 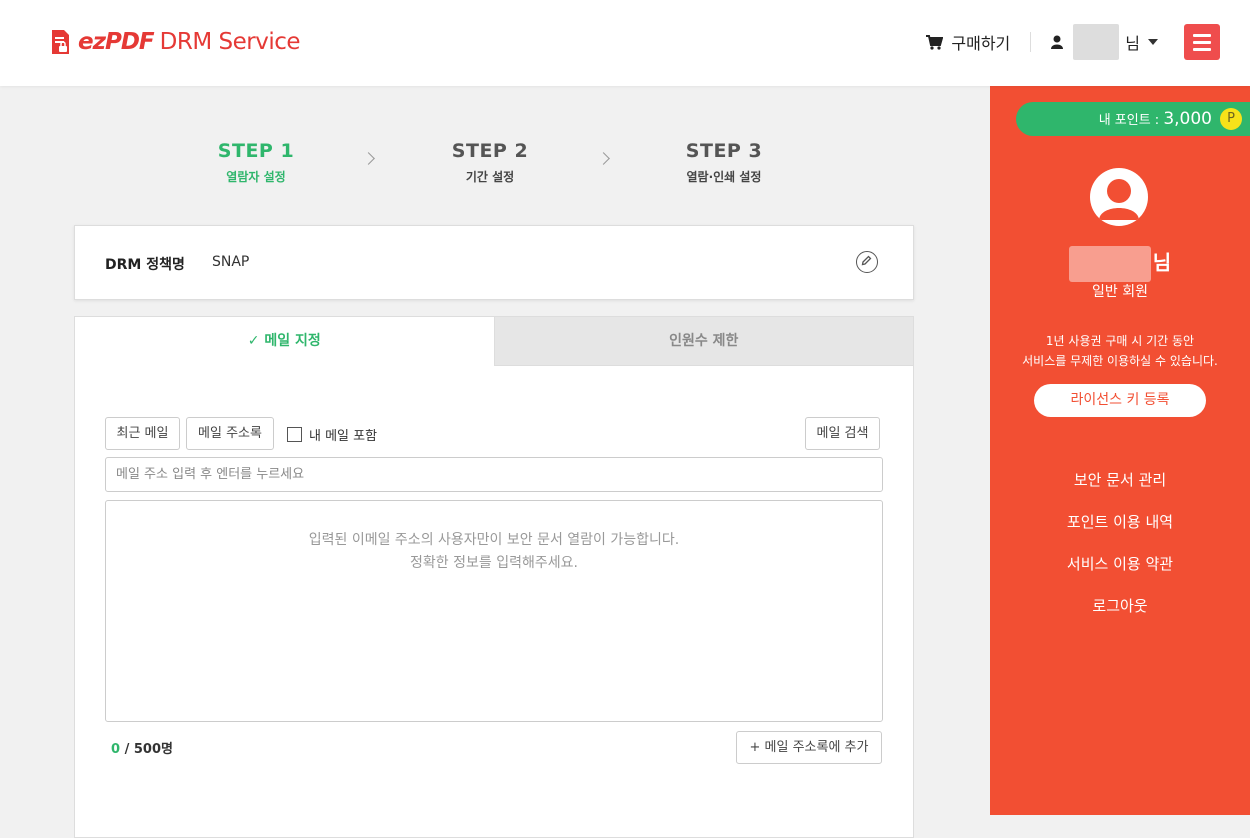 I want to click on search-mail-button: 메일 검색, so click(x=842, y=433).